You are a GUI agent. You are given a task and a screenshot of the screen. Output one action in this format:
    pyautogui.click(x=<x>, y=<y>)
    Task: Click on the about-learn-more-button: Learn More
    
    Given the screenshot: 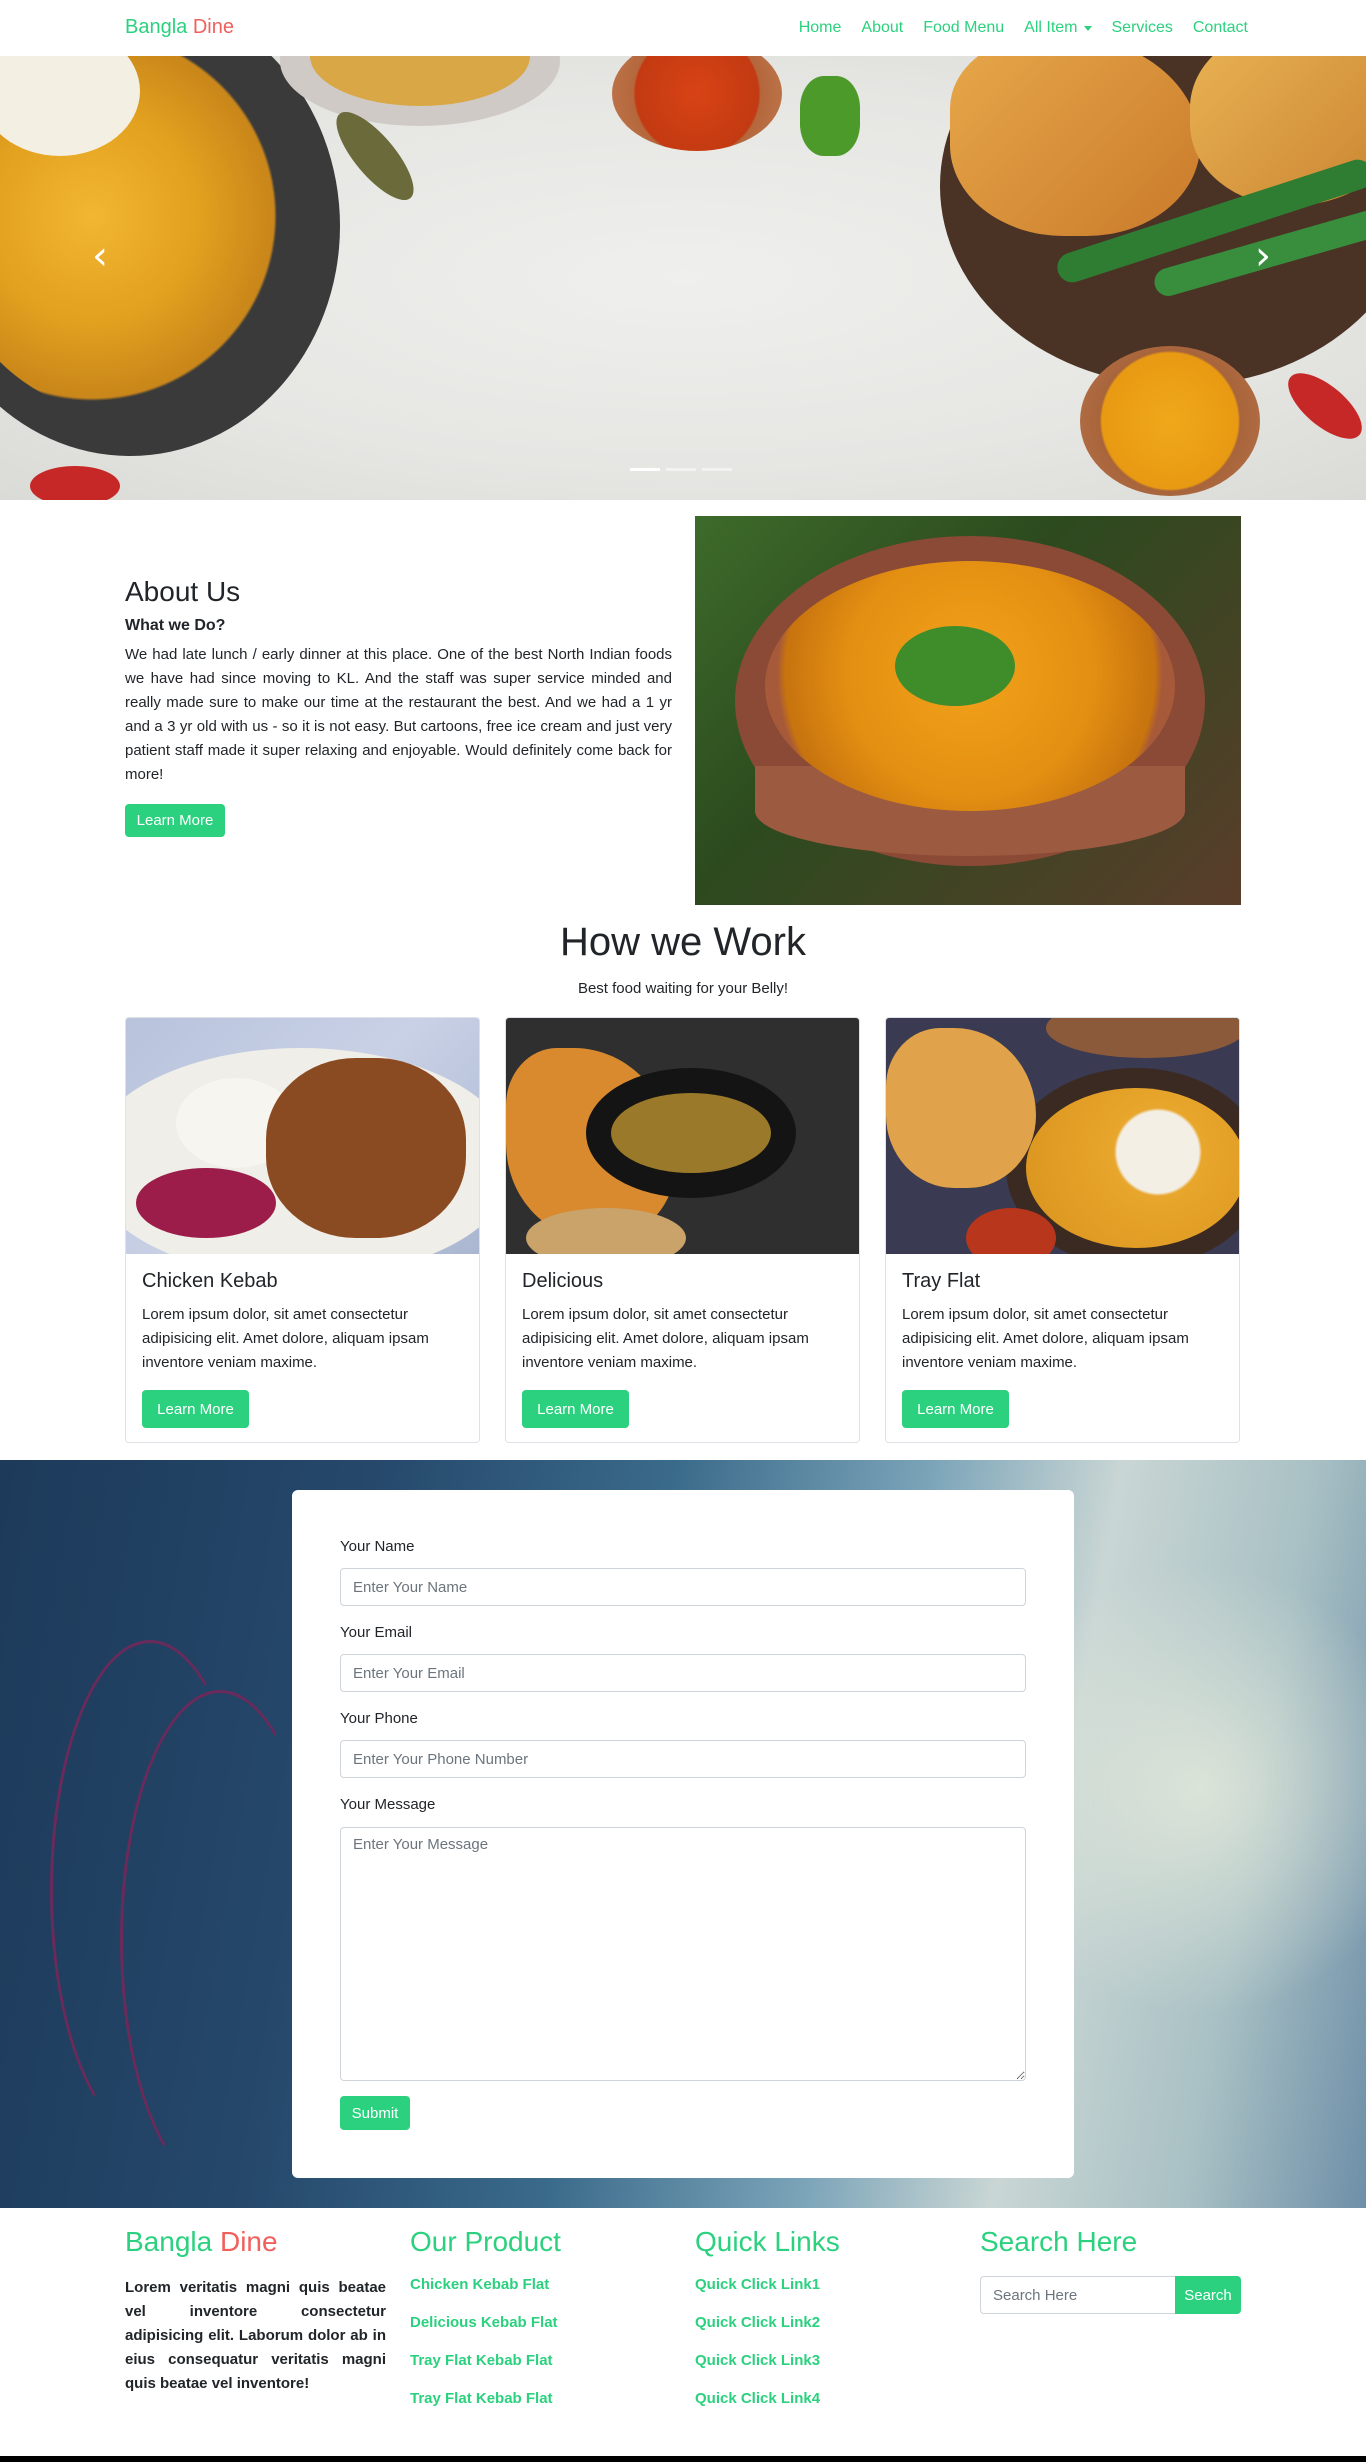 What is the action you would take?
    pyautogui.click(x=175, y=820)
    